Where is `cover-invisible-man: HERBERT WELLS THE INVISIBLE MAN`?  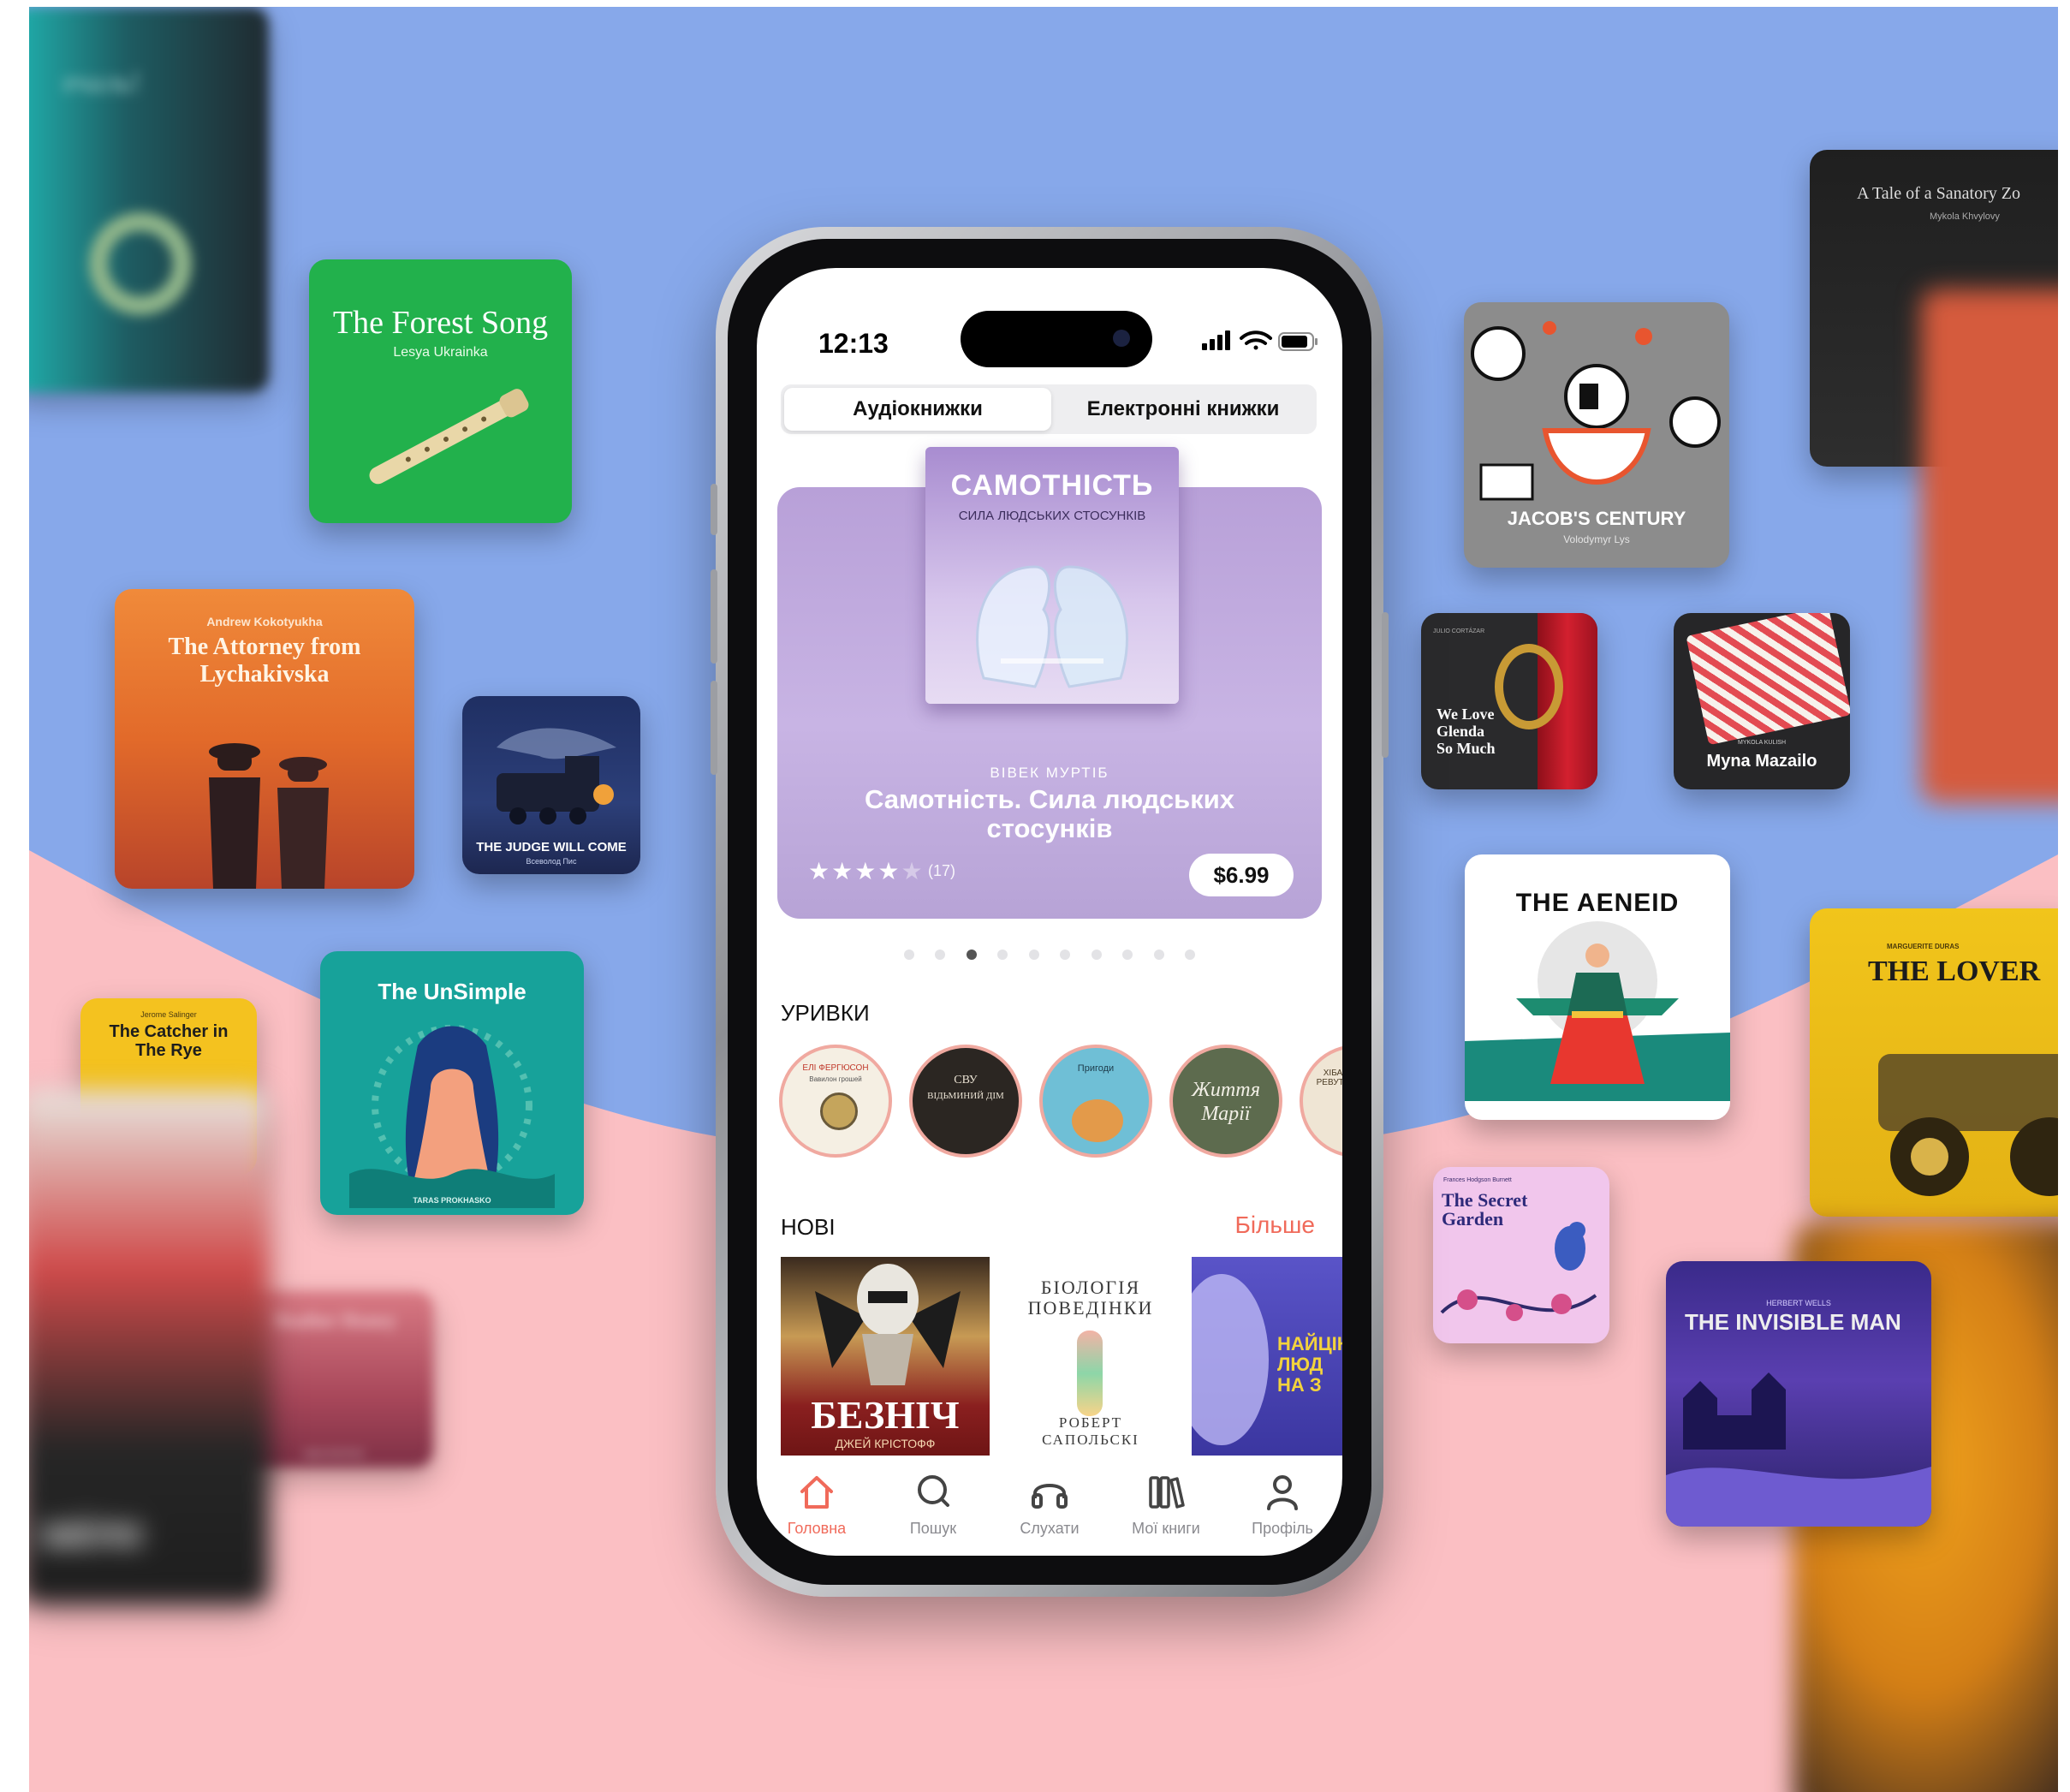
cover-invisible-man: HERBERT WELLS THE INVISIBLE MAN is located at coordinates (1798, 1394).